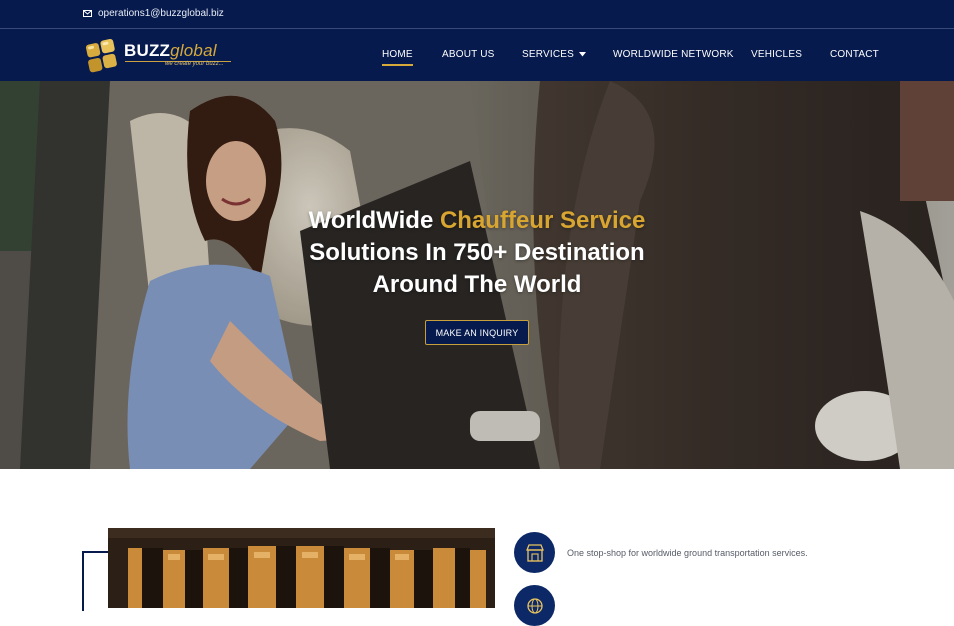  I want to click on envelope-icon, so click(87, 13).